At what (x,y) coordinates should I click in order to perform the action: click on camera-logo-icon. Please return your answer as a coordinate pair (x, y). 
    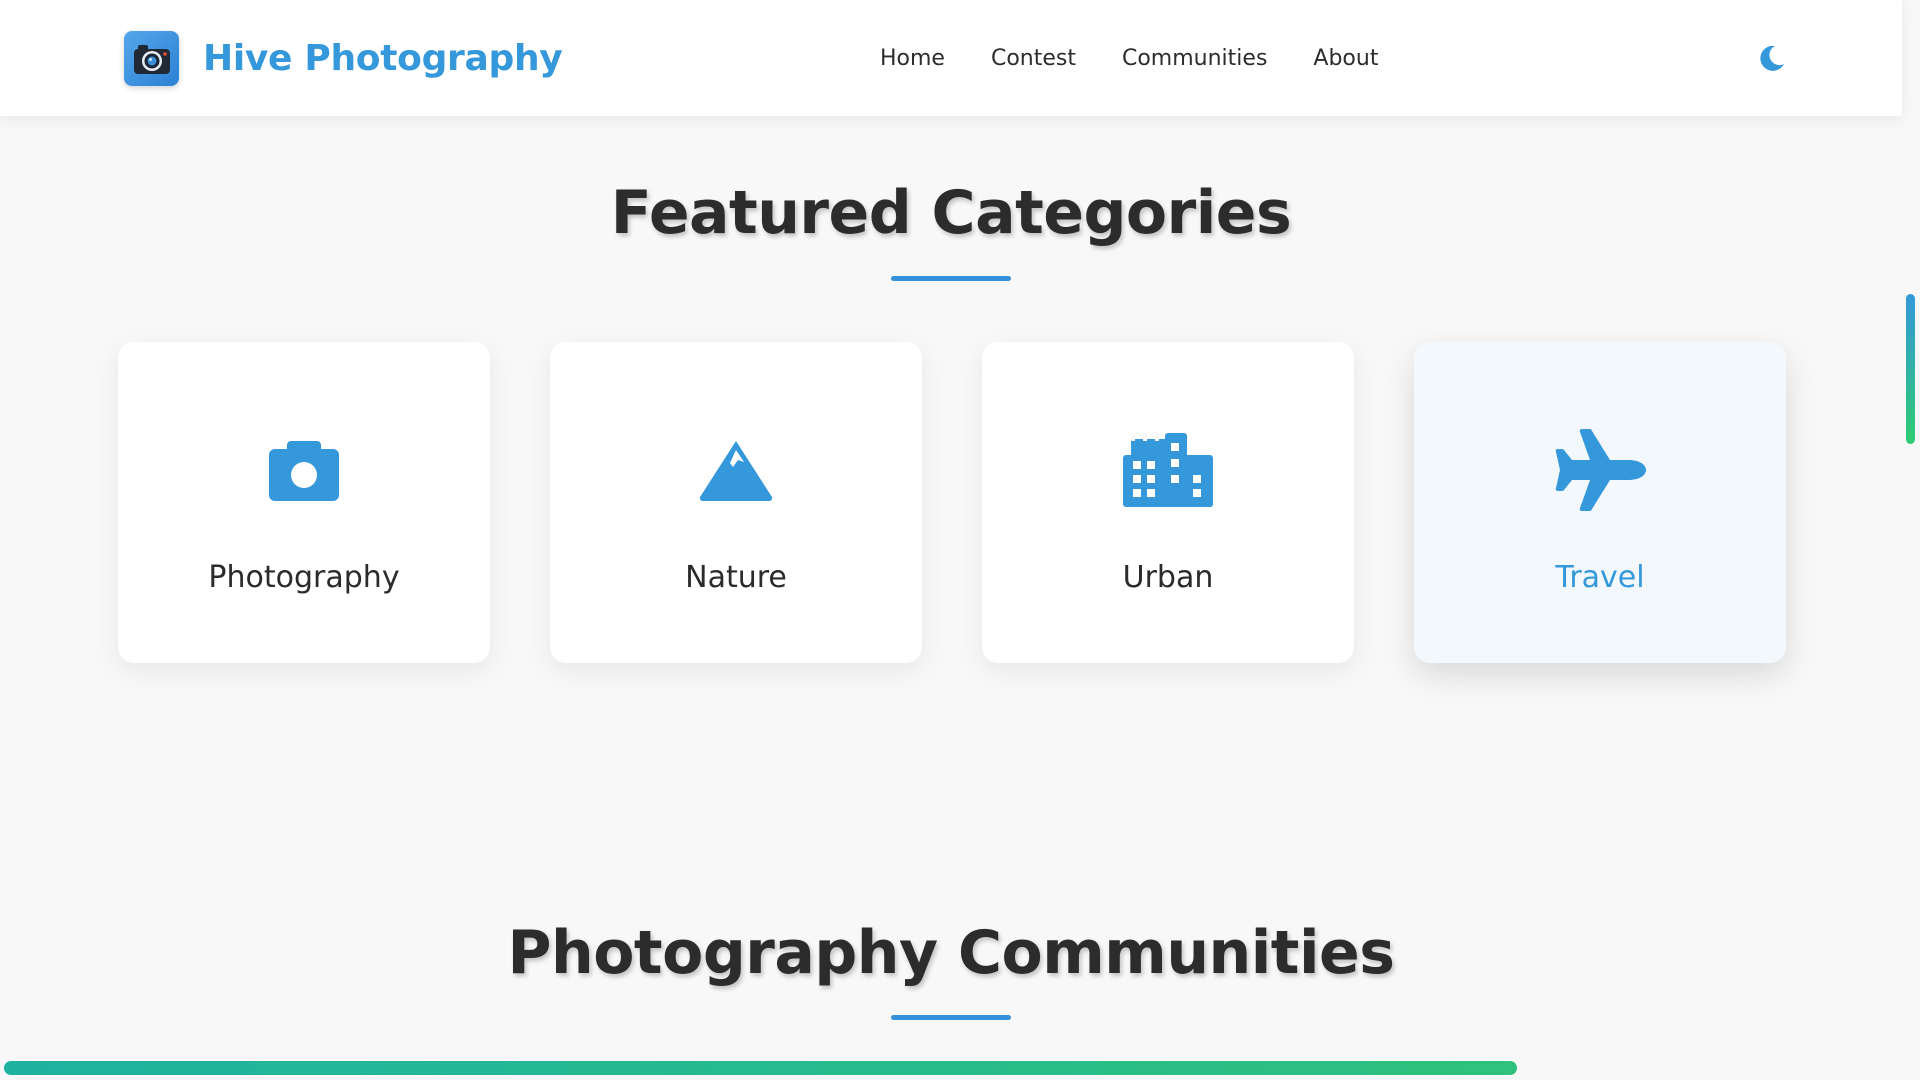
    Looking at the image, I should click on (151, 58).